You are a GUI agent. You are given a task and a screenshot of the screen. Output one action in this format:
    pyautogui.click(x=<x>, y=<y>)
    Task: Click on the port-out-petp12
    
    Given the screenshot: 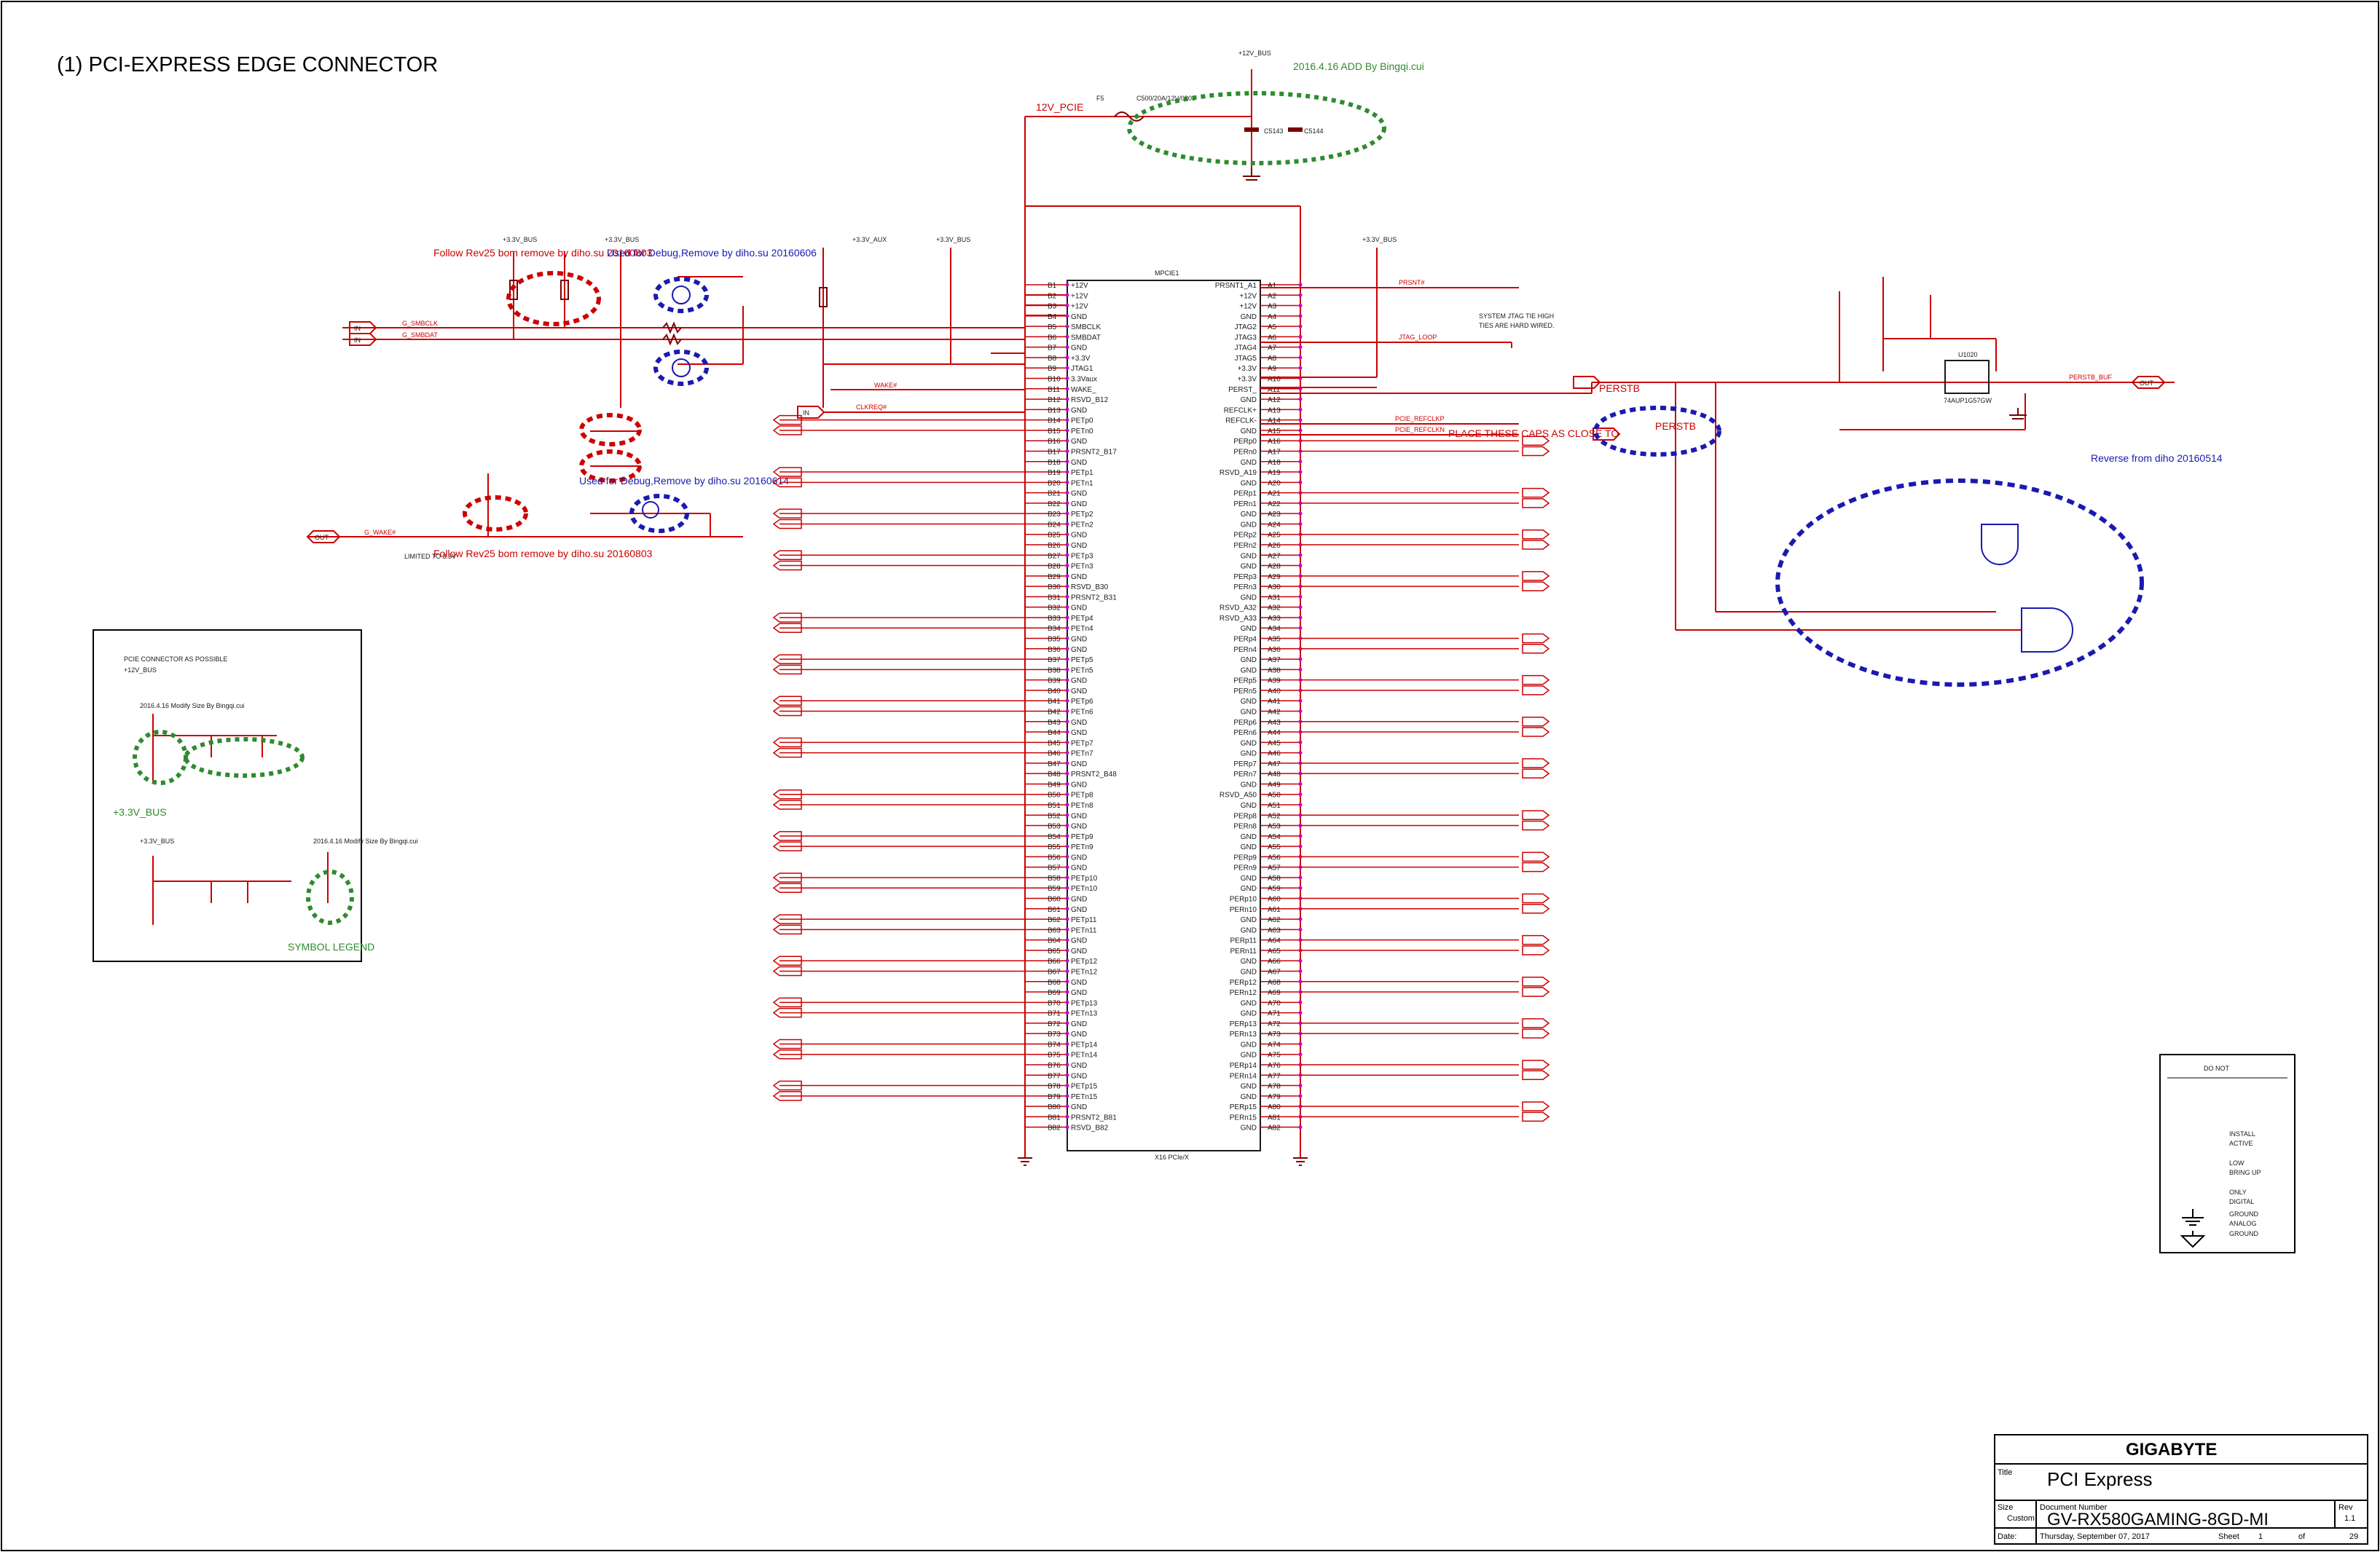 What is the action you would take?
    pyautogui.click(x=898, y=961)
    